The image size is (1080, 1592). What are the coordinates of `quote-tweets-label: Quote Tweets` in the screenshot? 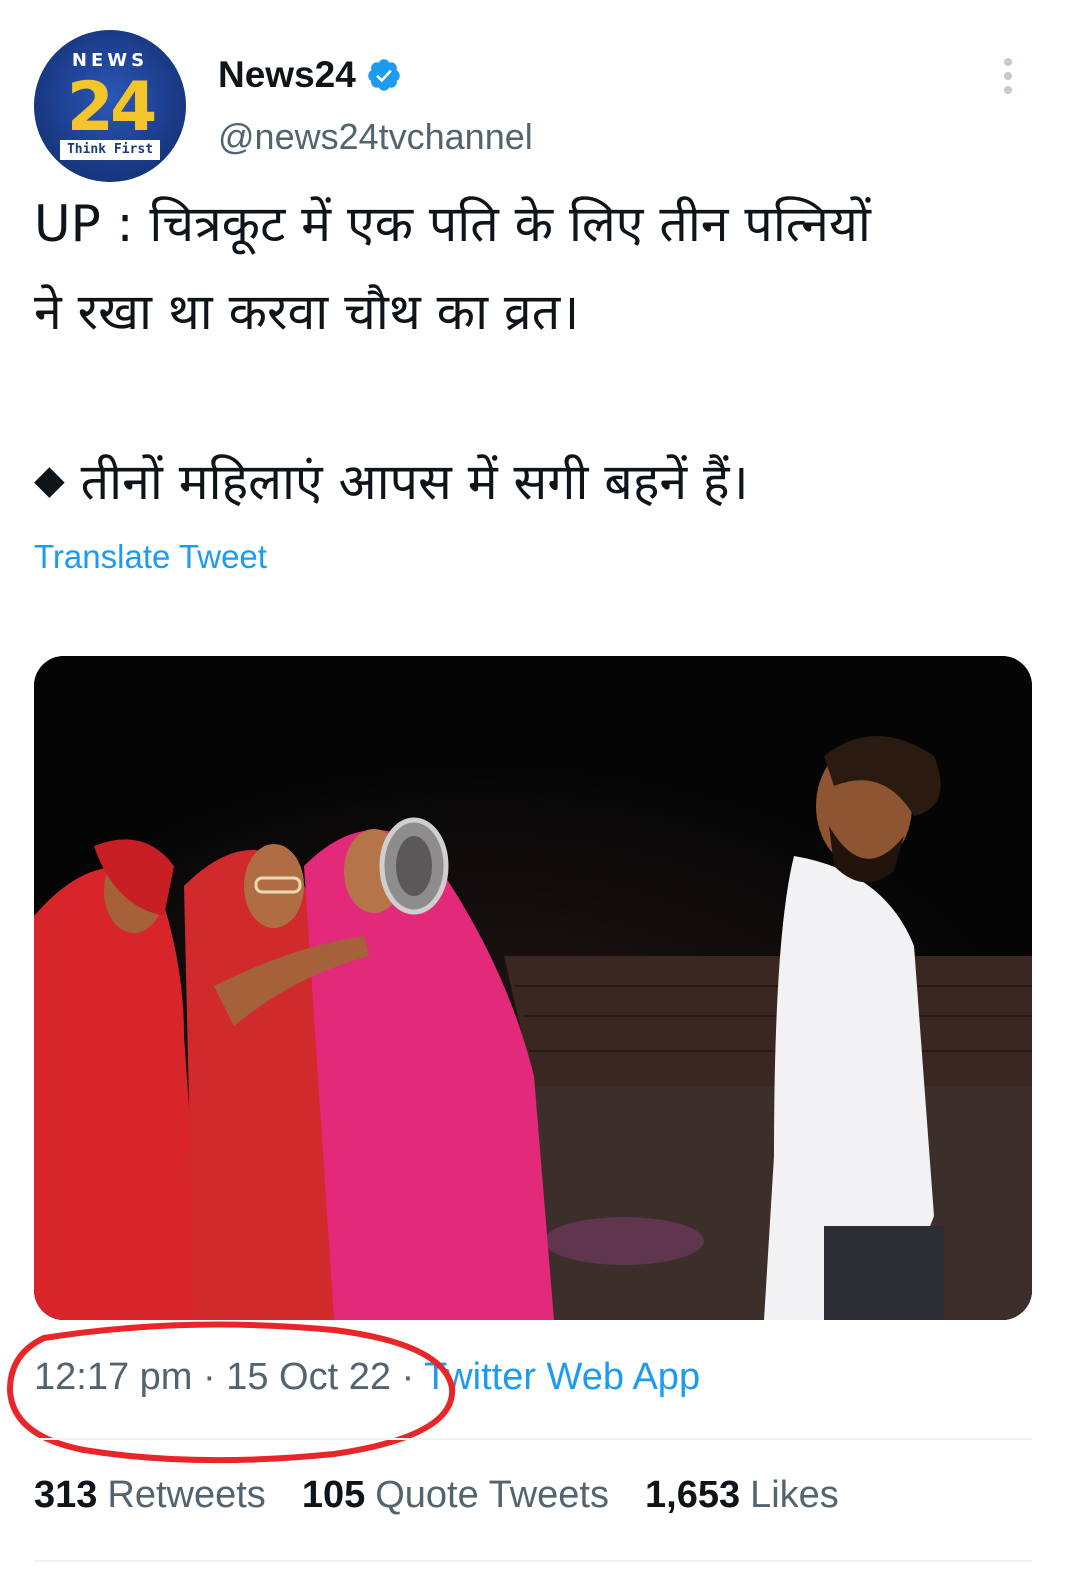 It's located at (492, 1495).